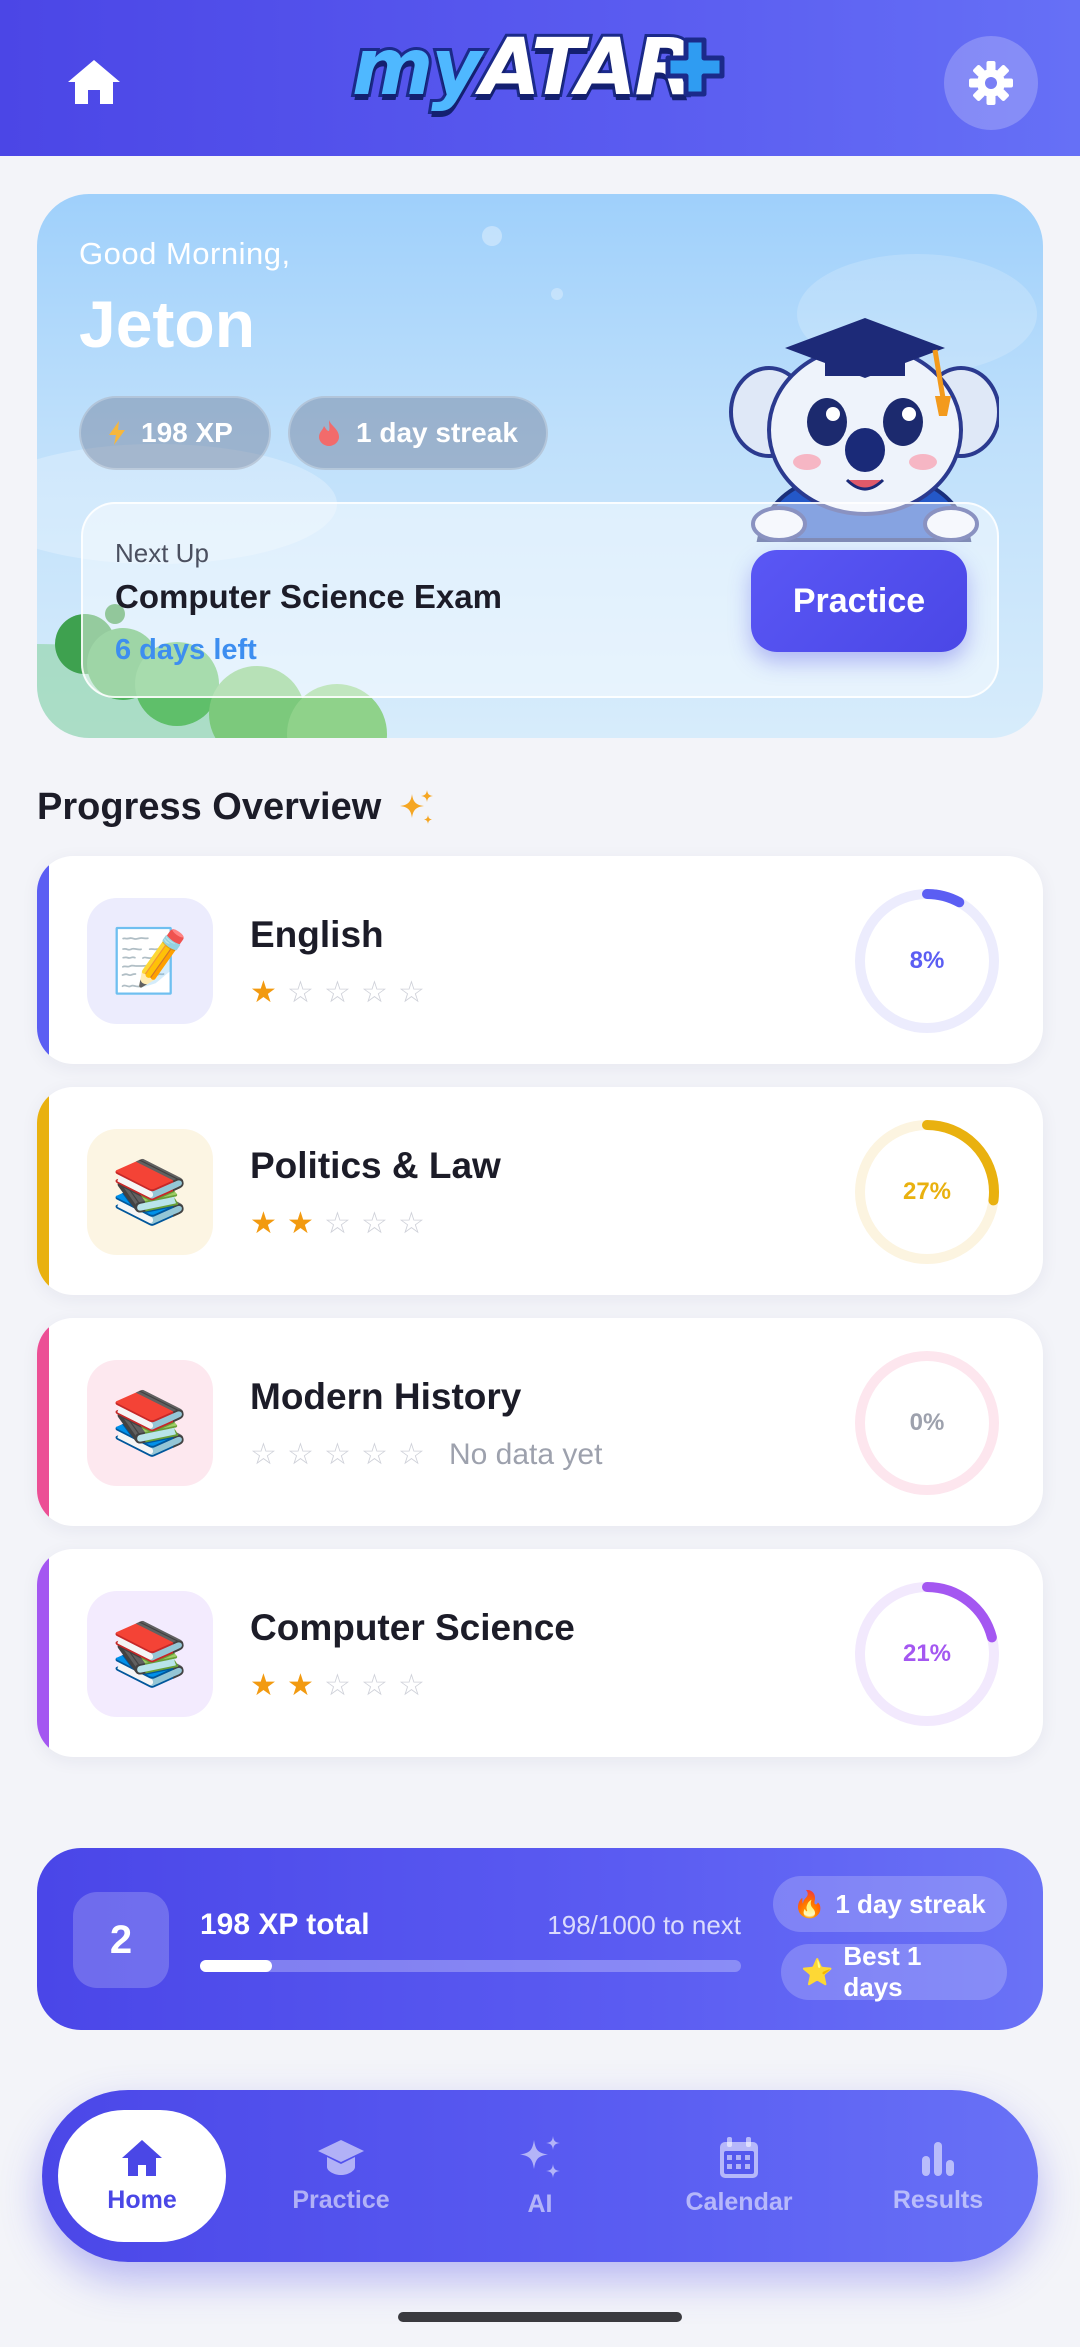 This screenshot has width=1080, height=2347. I want to click on nav-item-home: Home, so click(142, 2176).